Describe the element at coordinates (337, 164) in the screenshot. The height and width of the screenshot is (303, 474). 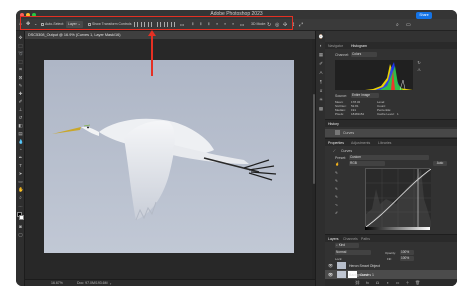
I see `hand-target-icon: ☝` at that location.